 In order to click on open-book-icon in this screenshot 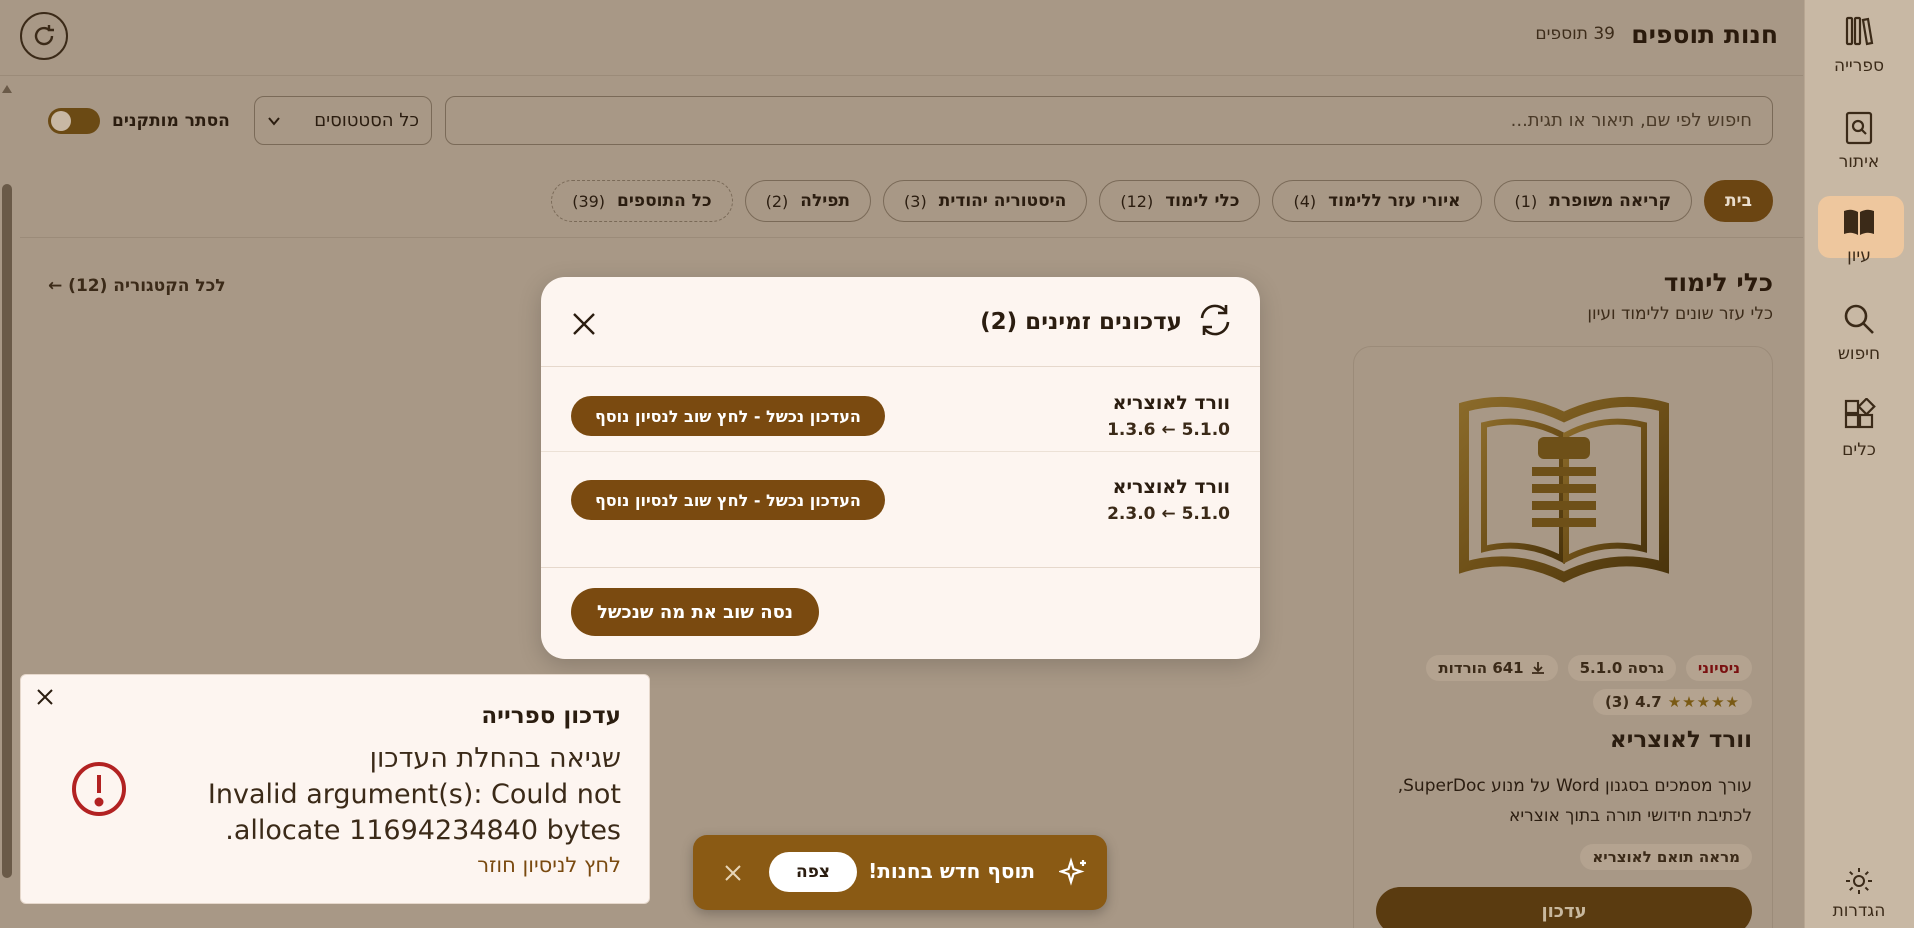, I will do `click(1859, 222)`.